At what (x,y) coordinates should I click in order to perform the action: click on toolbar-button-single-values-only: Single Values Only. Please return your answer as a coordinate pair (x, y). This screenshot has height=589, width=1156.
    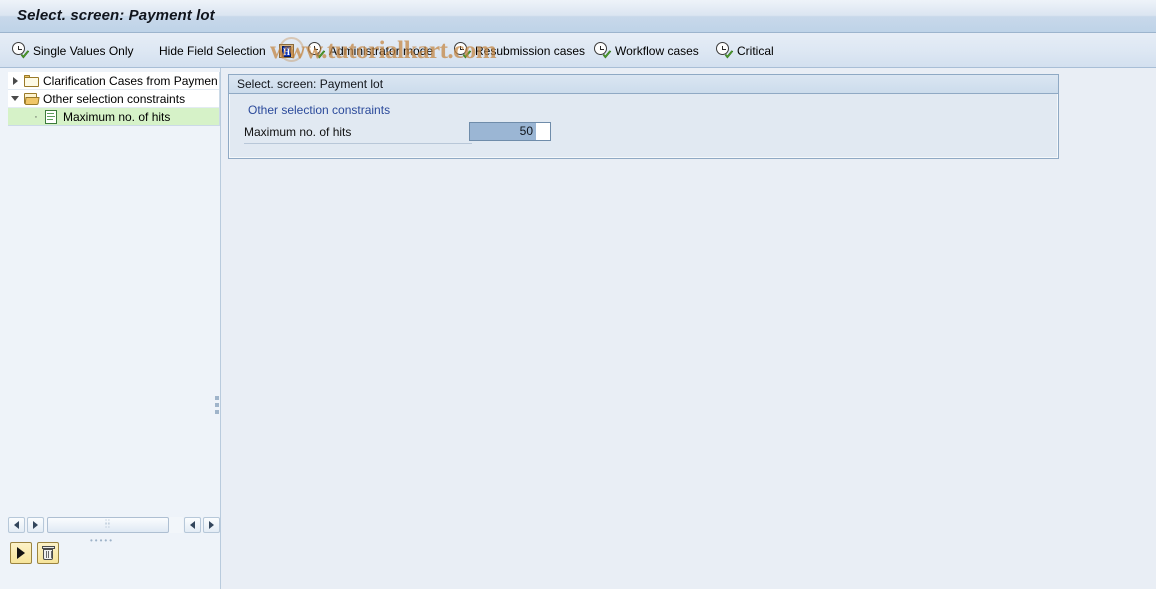
    Looking at the image, I should click on (73, 50).